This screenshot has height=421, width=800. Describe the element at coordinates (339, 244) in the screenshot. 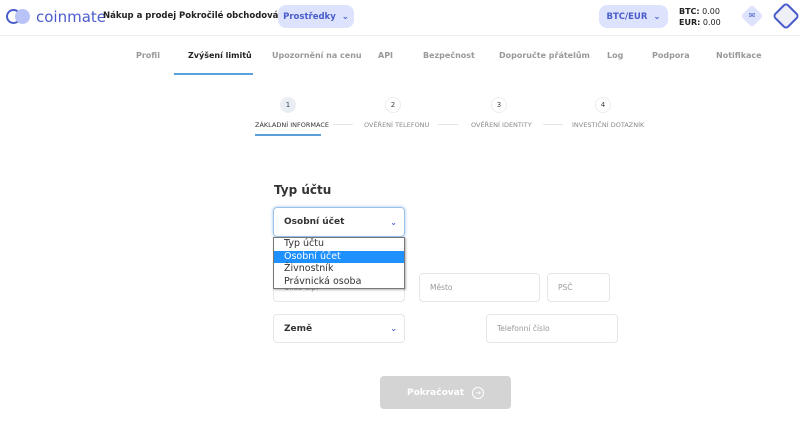

I see `option-type: Typ účtu` at that location.